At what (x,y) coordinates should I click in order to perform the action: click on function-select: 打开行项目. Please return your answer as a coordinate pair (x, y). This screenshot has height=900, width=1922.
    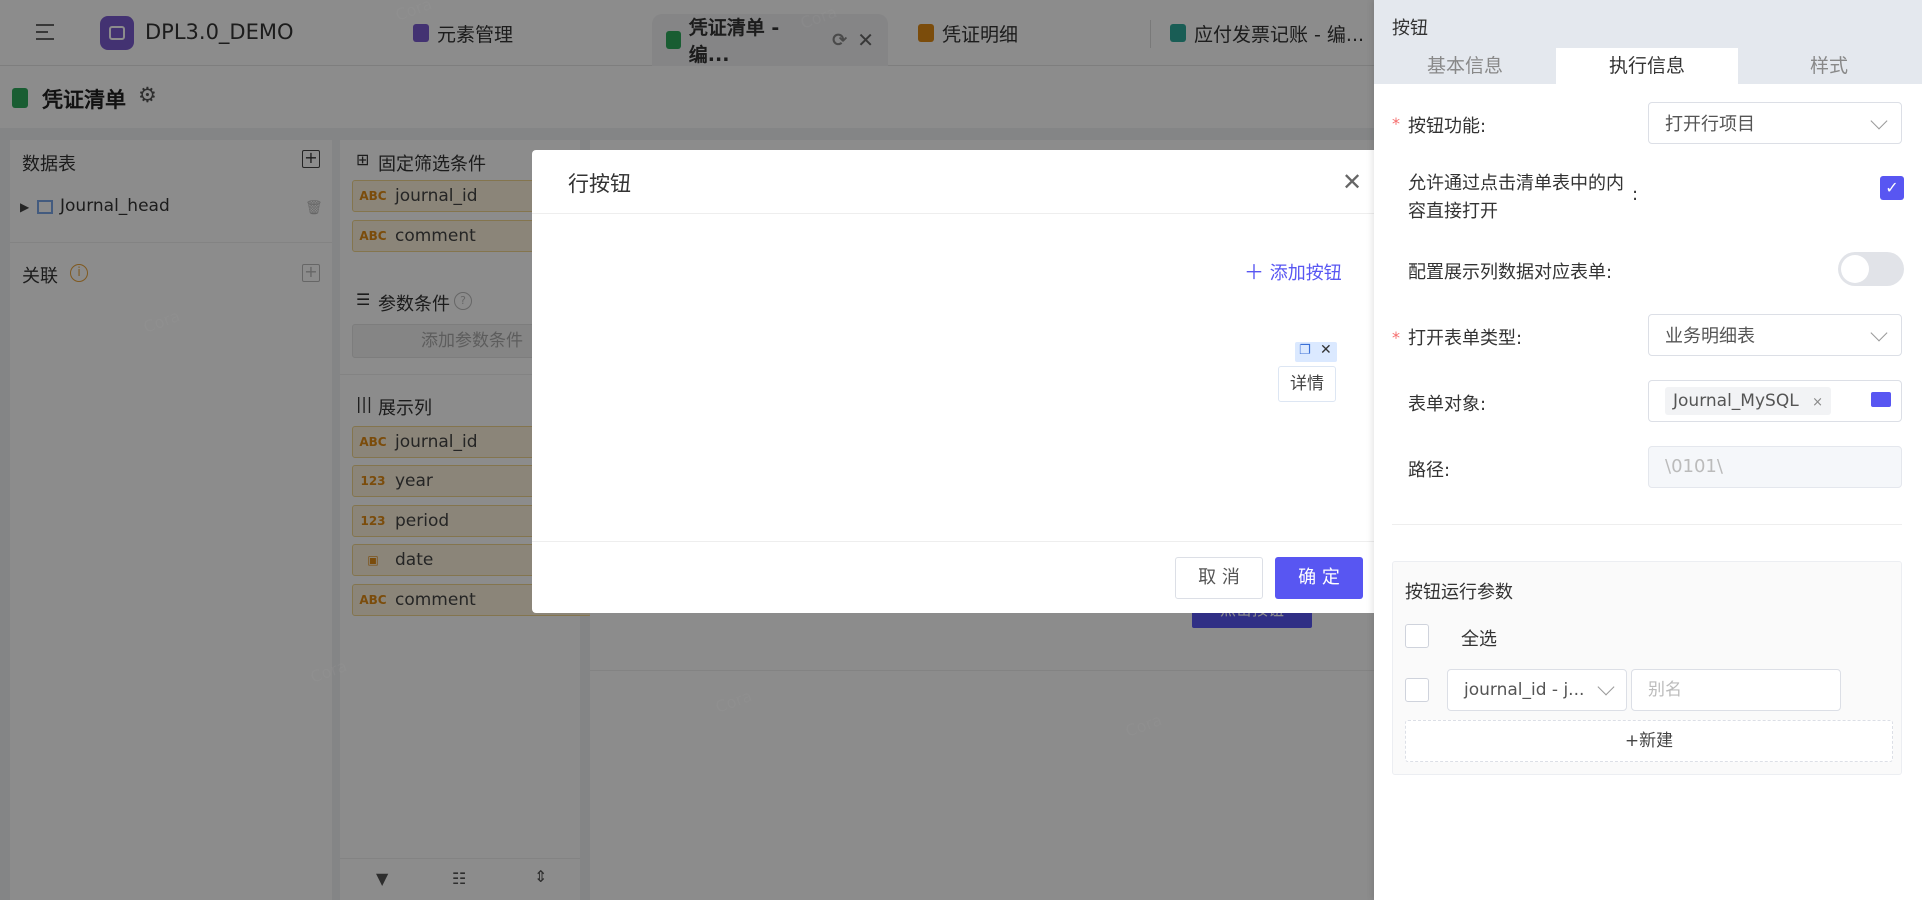
    Looking at the image, I should click on (1775, 123).